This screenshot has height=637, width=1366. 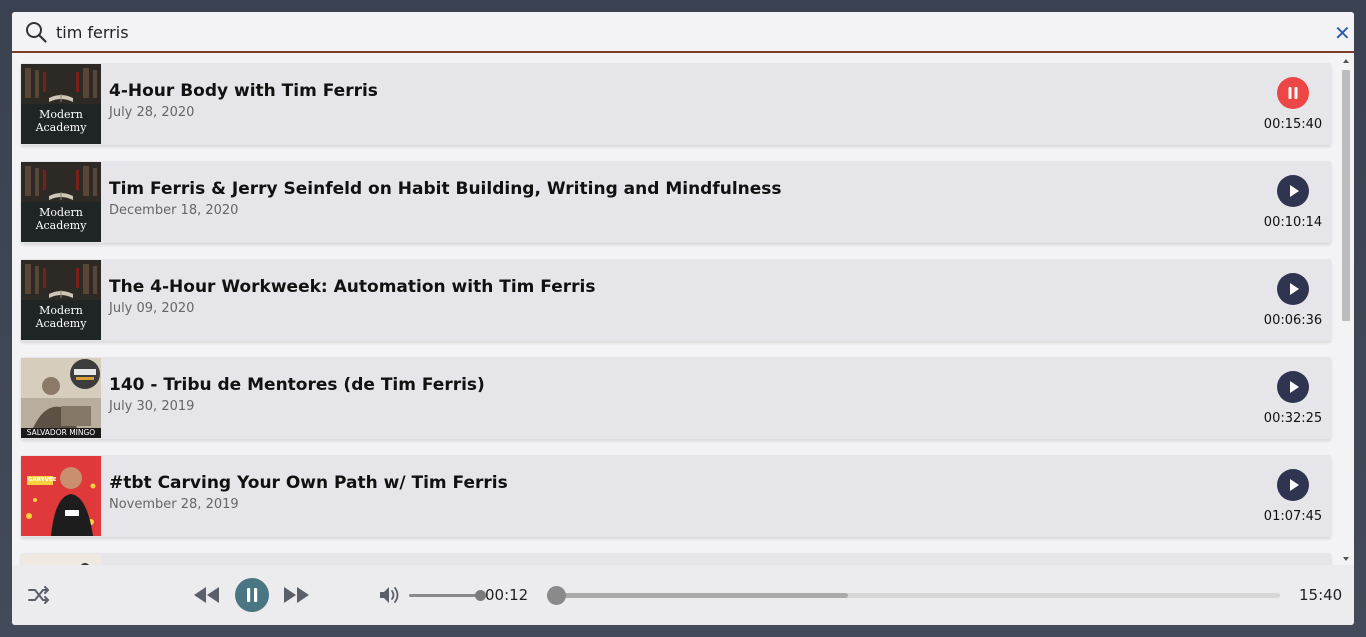 I want to click on volume-slider, so click(x=447, y=595).